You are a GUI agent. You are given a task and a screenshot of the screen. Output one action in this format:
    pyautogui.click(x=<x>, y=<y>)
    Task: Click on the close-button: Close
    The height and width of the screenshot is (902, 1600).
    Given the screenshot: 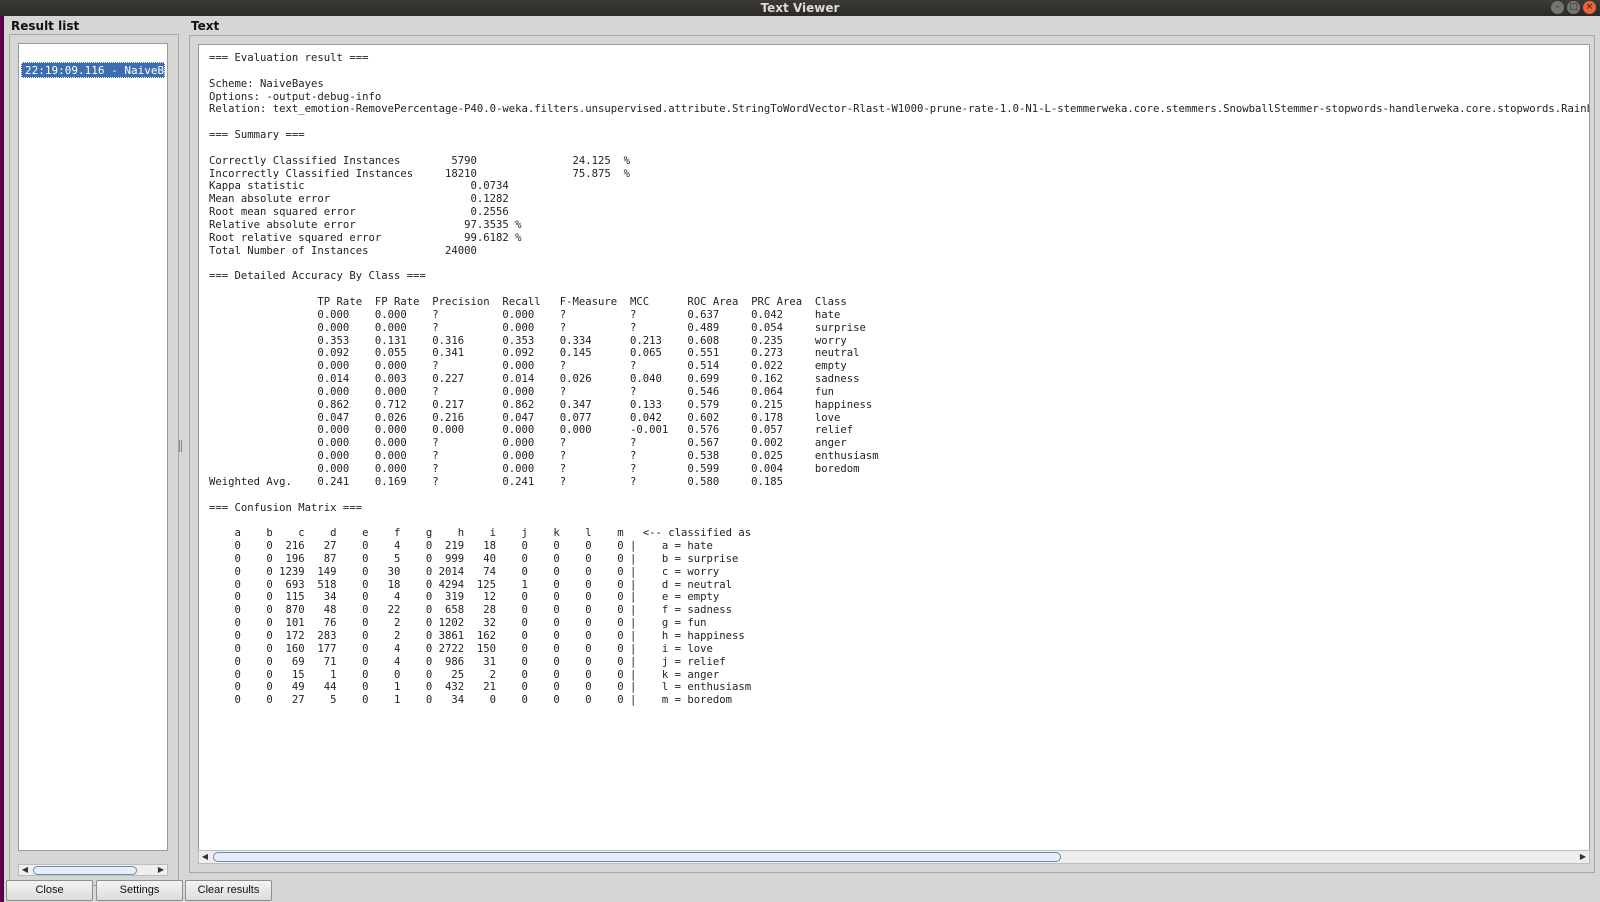 What is the action you would take?
    pyautogui.click(x=49, y=890)
    